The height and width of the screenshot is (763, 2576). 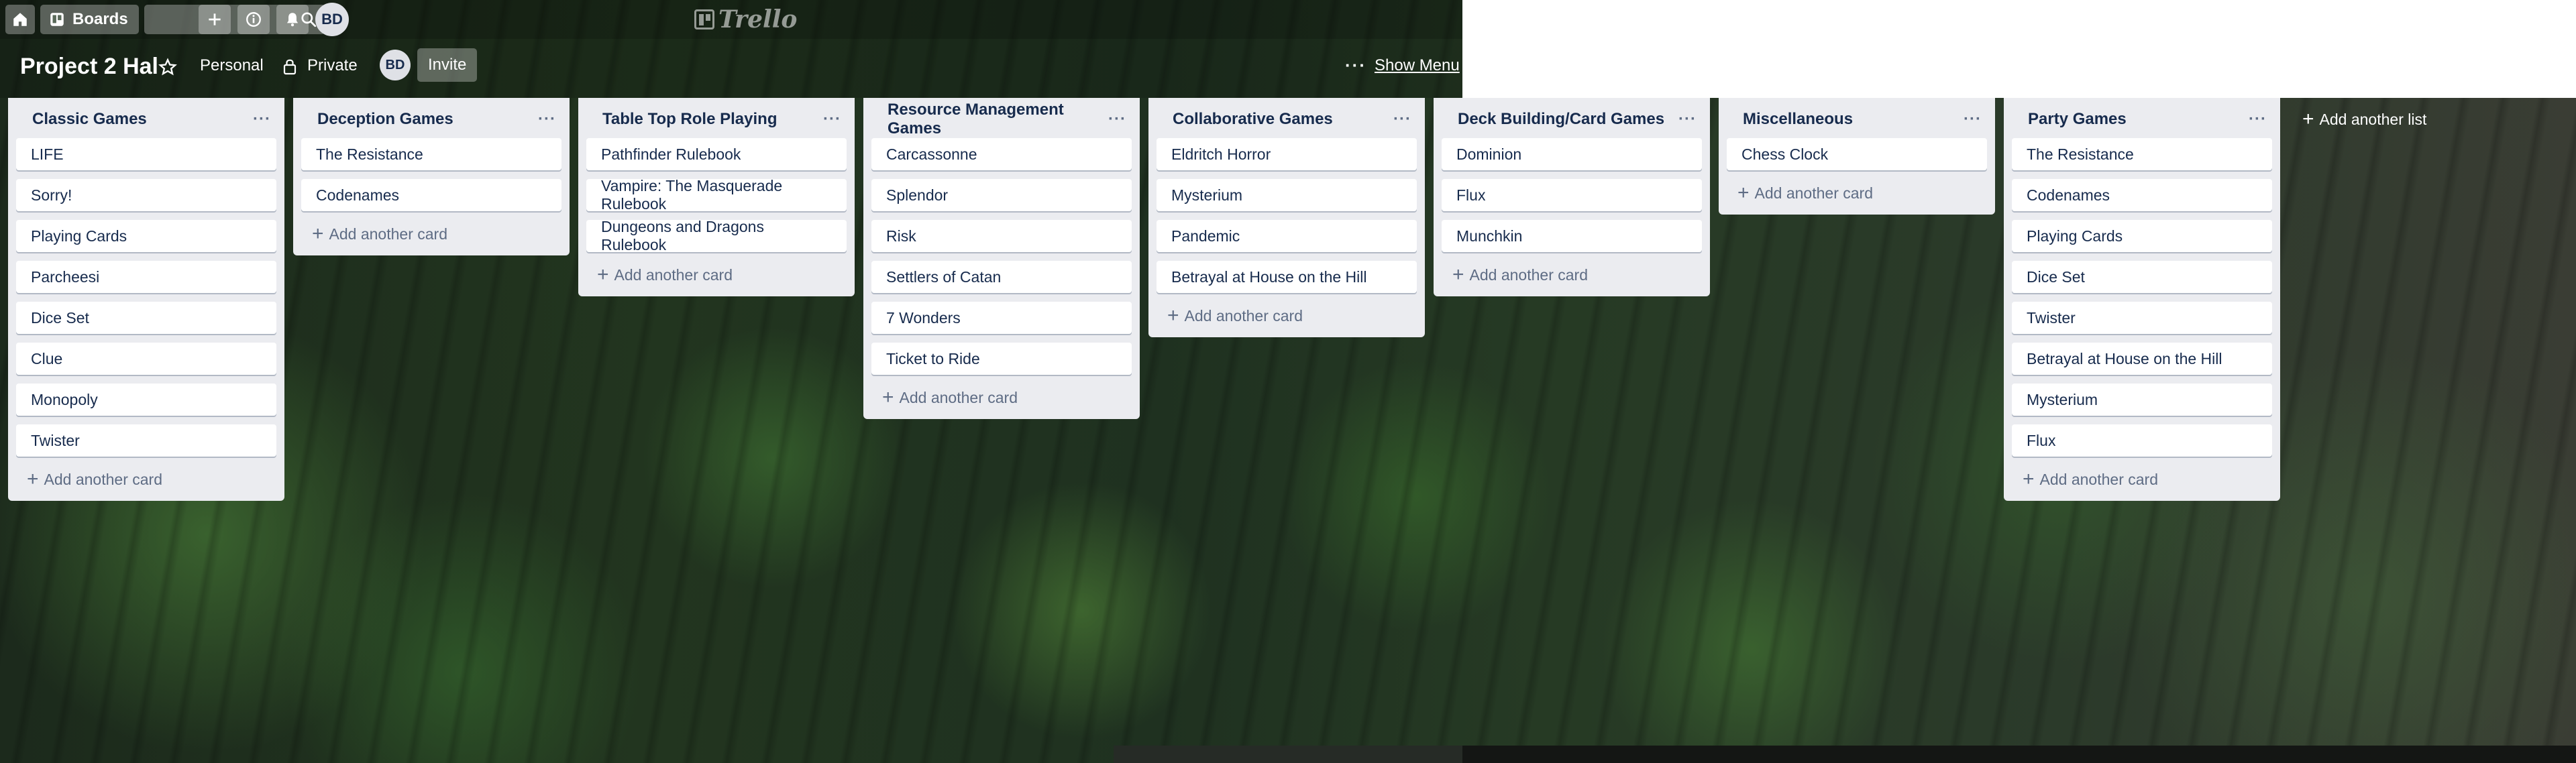 I want to click on card: Clue, so click(x=146, y=359).